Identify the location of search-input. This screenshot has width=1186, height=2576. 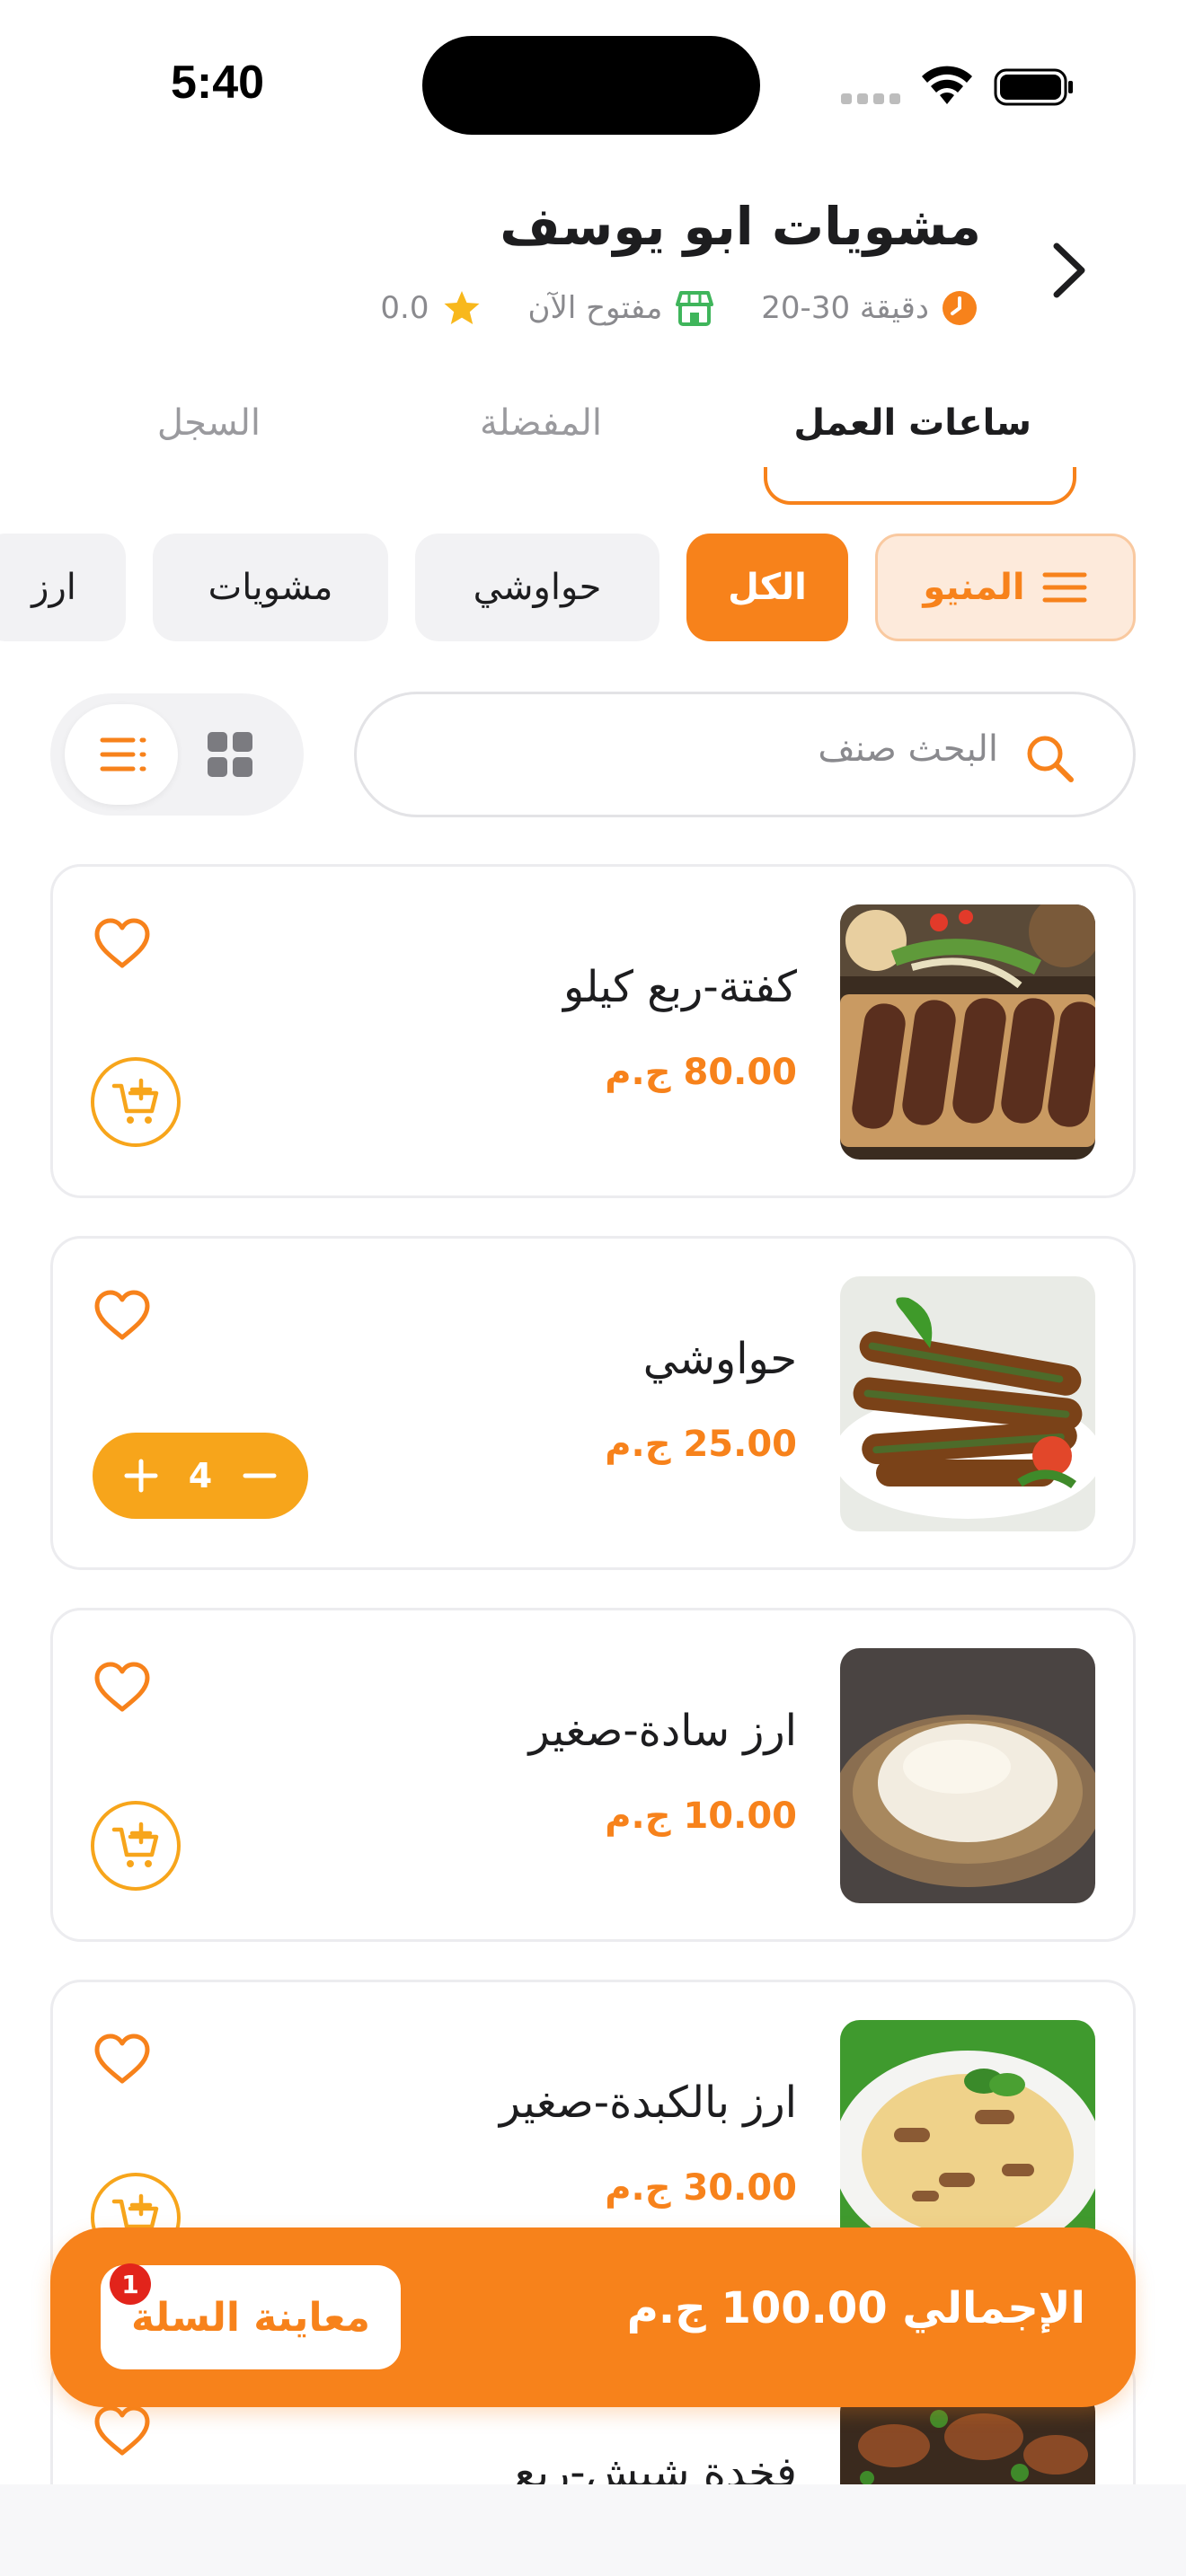
(746, 749).